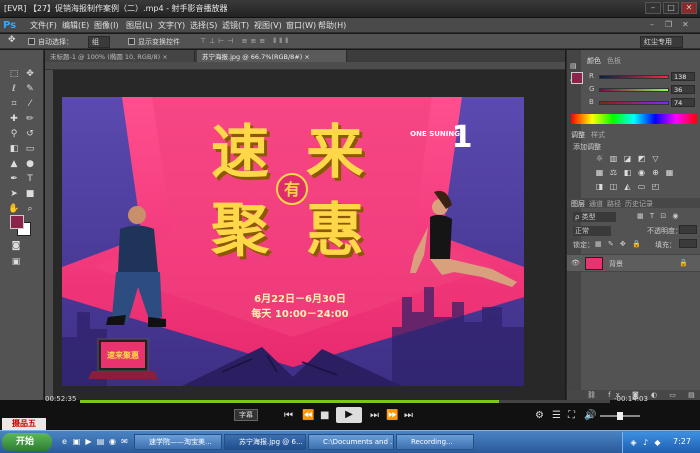 This screenshot has width=700, height=453. Describe the element at coordinates (634, 77) in the screenshot. I see `r-slider` at that location.